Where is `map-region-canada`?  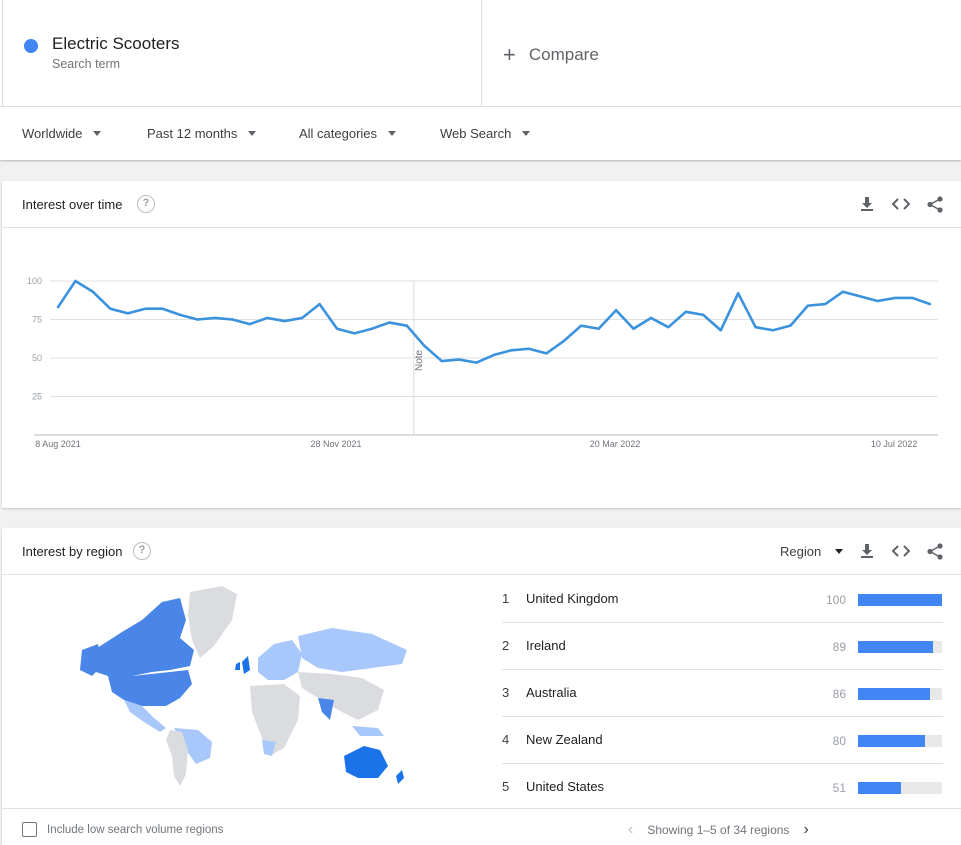
map-region-canada is located at coordinates (144, 637).